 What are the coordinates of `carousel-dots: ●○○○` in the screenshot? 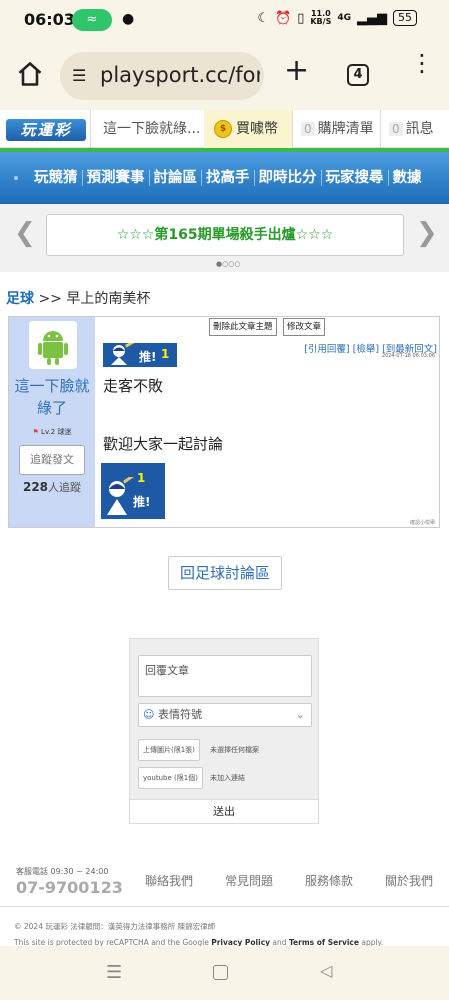 It's located at (228, 264).